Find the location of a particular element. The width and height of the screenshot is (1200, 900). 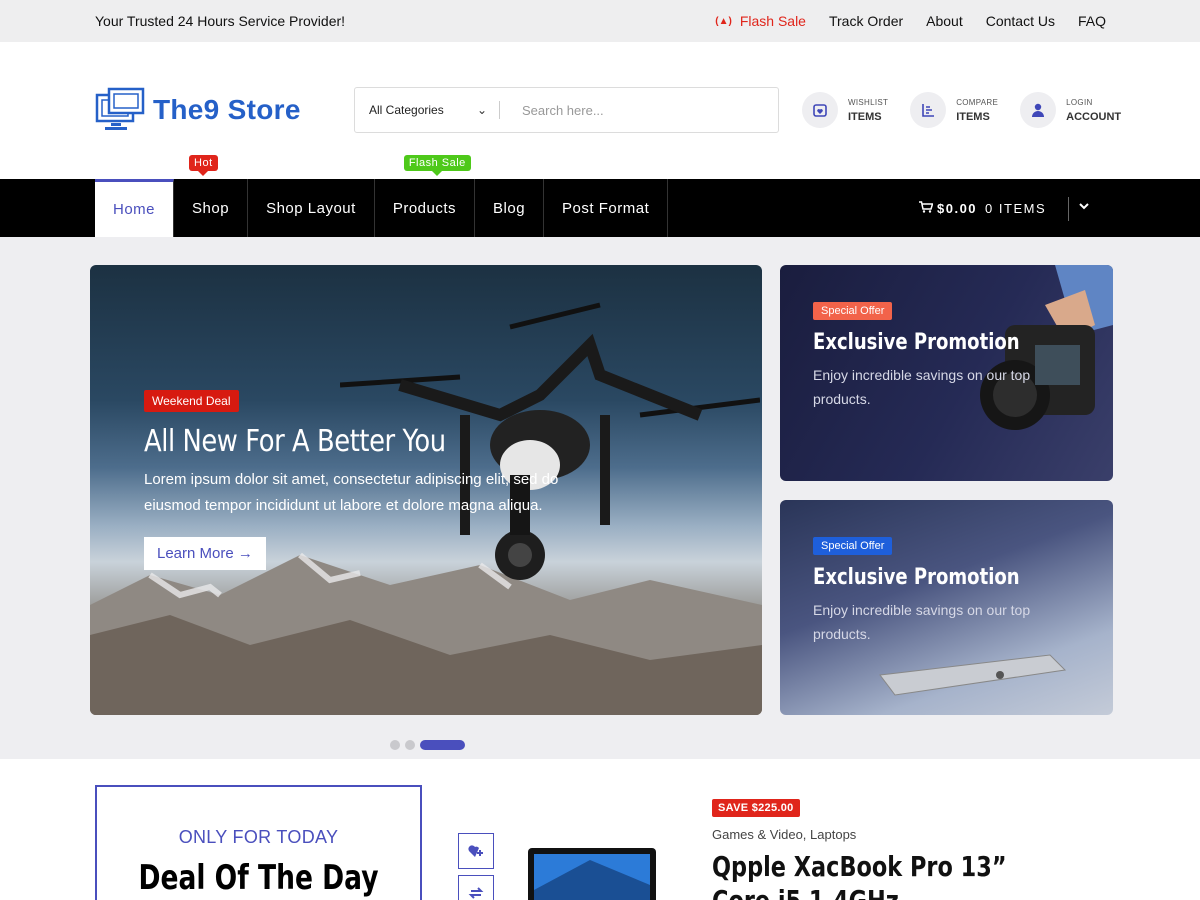

user-icon is located at coordinates (1038, 110).